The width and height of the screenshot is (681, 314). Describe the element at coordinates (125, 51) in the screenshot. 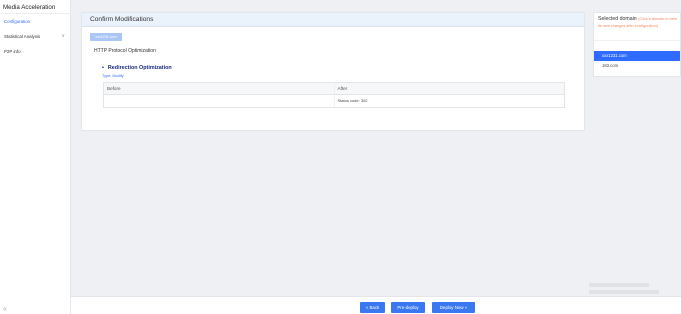

I see `section-title: HTTP Protocol Optimization` at that location.